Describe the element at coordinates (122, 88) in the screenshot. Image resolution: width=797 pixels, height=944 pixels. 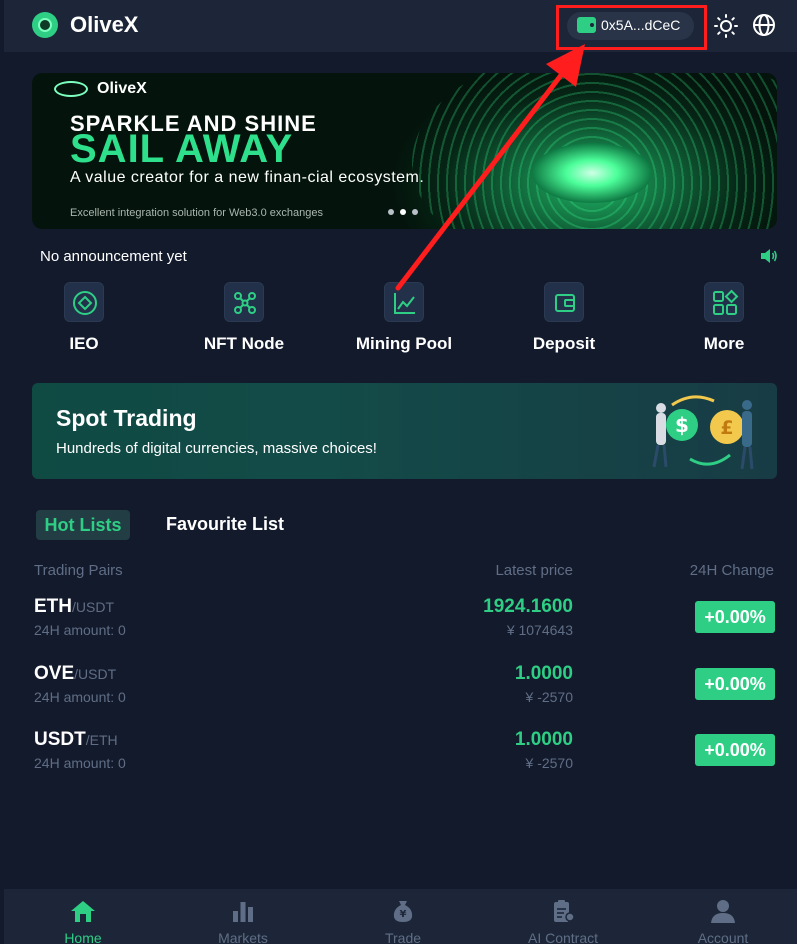
I see `banner-logo-text: OliveX` at that location.